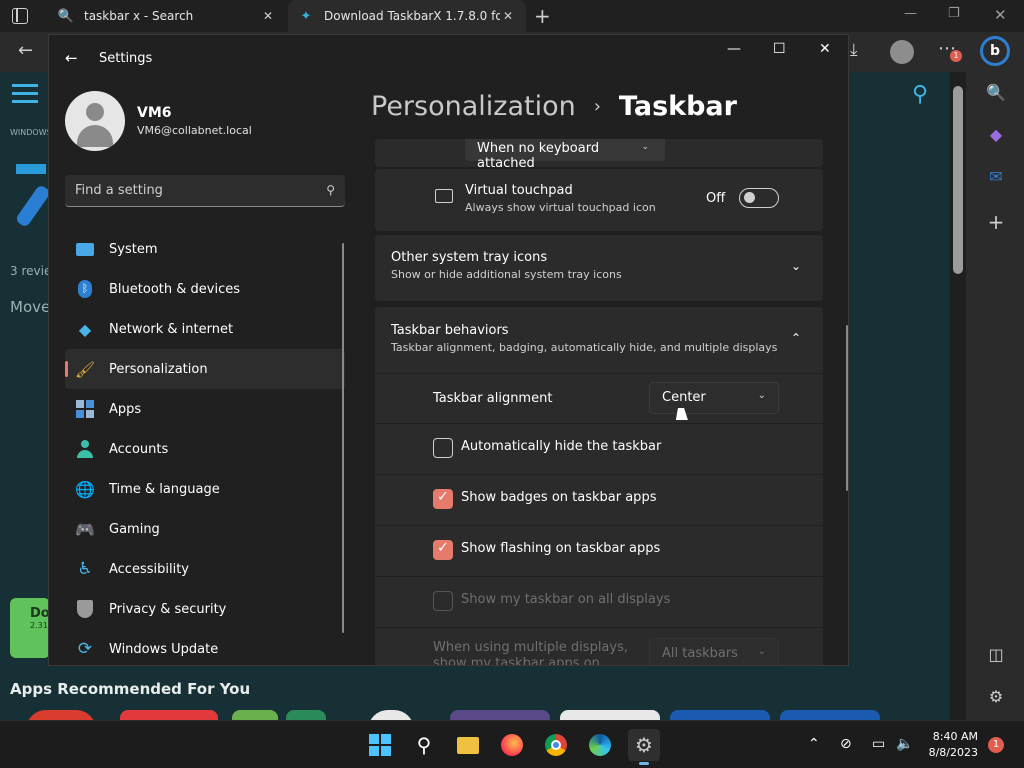 Image resolution: width=1024 pixels, height=768 pixels. Describe the element at coordinates (902, 52) in the screenshot. I see `profile-avatar-icon` at that location.